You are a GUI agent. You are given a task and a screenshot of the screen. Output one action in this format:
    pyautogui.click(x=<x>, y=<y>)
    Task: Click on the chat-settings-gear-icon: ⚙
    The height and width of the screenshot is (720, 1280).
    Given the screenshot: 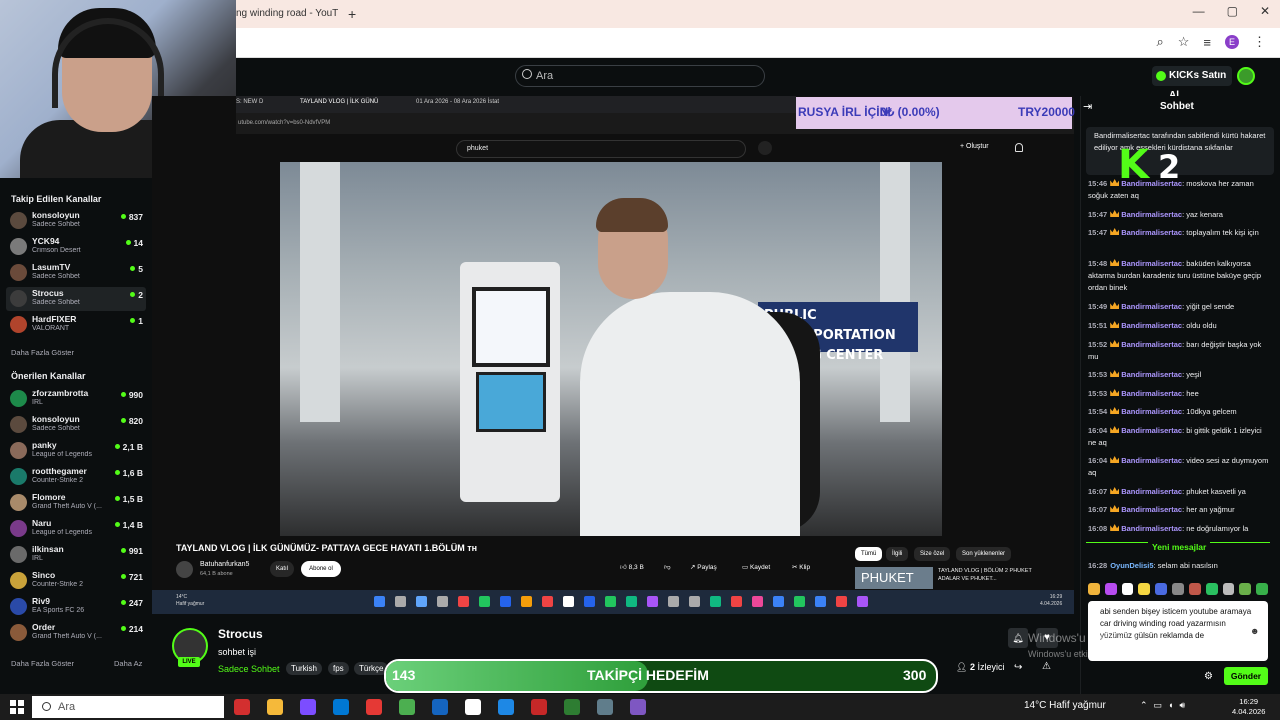 What is the action you would take?
    pyautogui.click(x=1208, y=676)
    